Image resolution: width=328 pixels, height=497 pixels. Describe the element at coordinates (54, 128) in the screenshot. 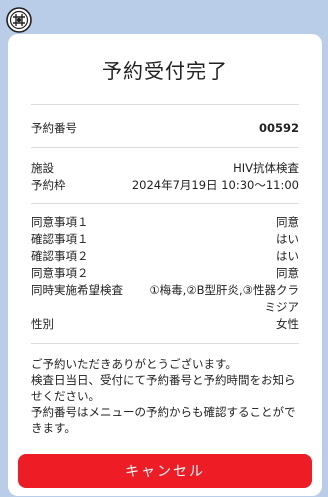

I see `reservation-number-label: 予約番号` at that location.